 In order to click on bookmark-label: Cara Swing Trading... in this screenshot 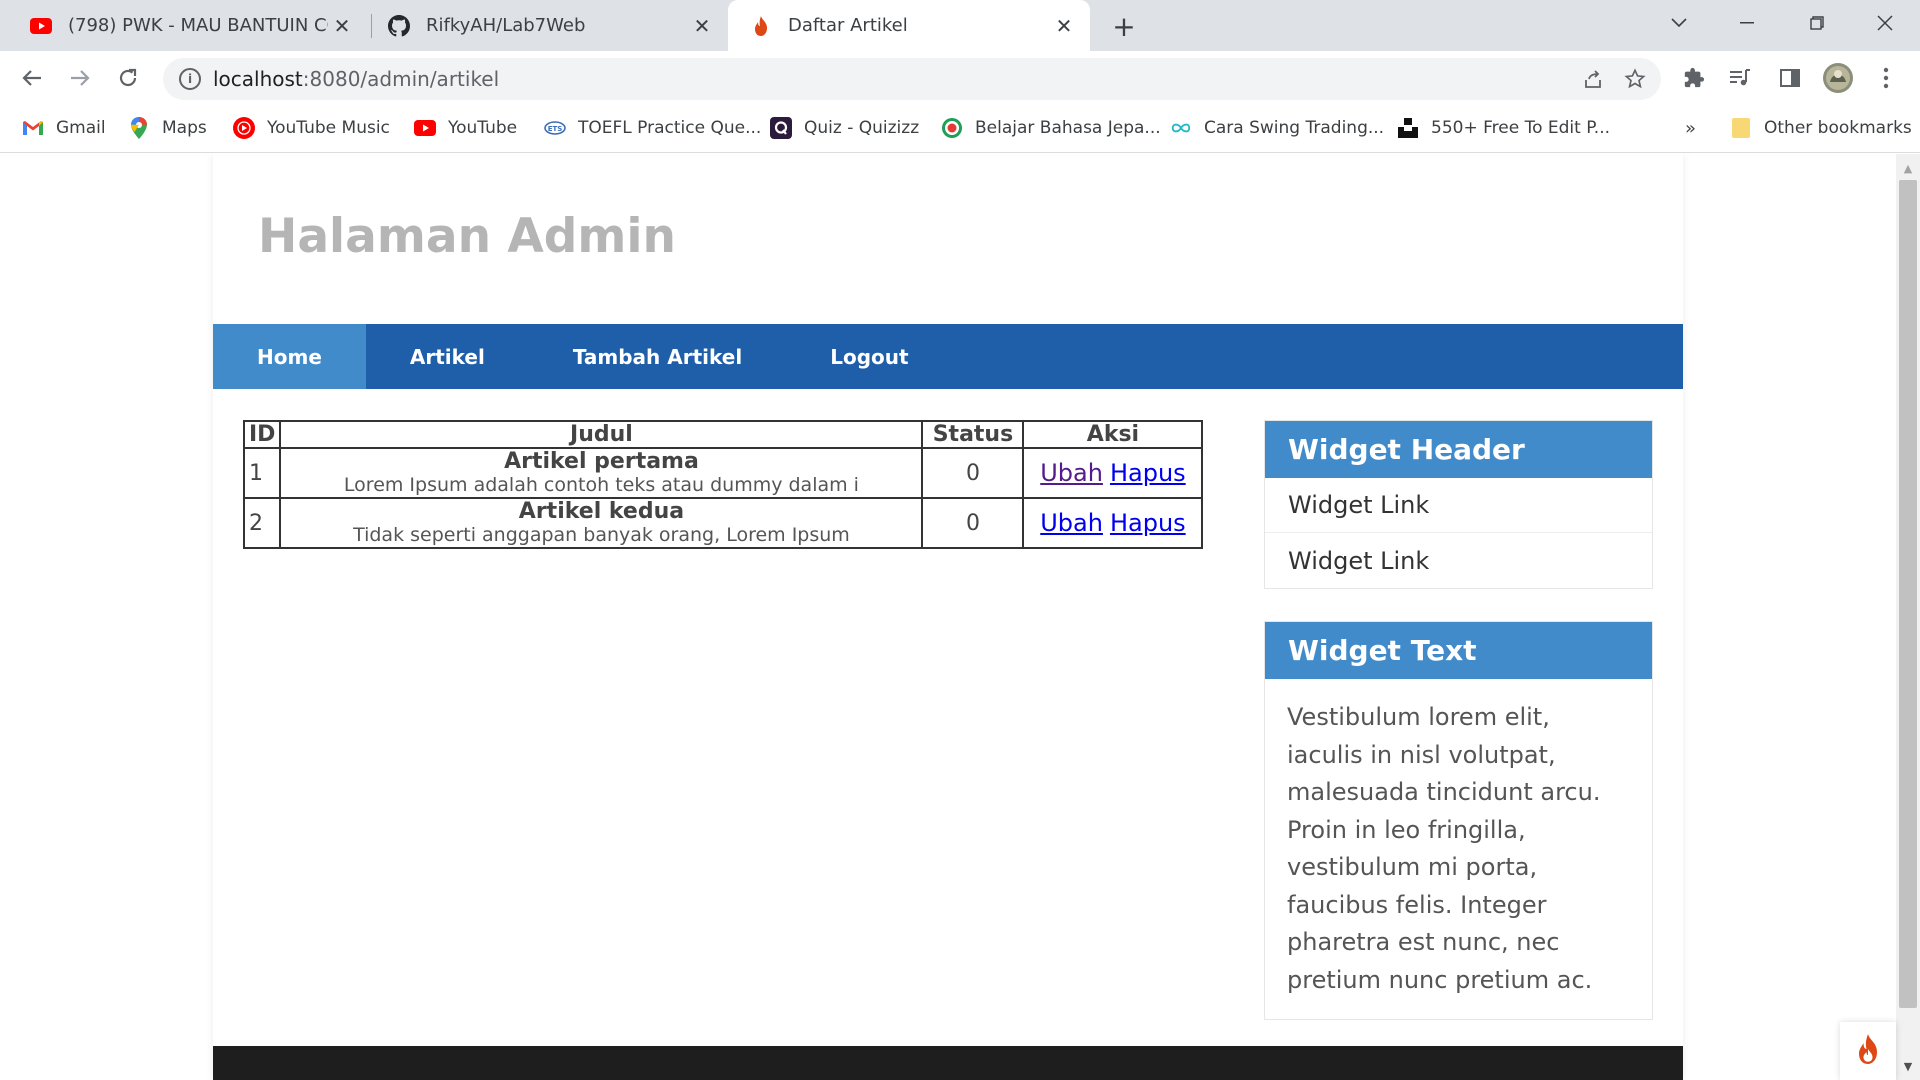, I will do `click(1294, 128)`.